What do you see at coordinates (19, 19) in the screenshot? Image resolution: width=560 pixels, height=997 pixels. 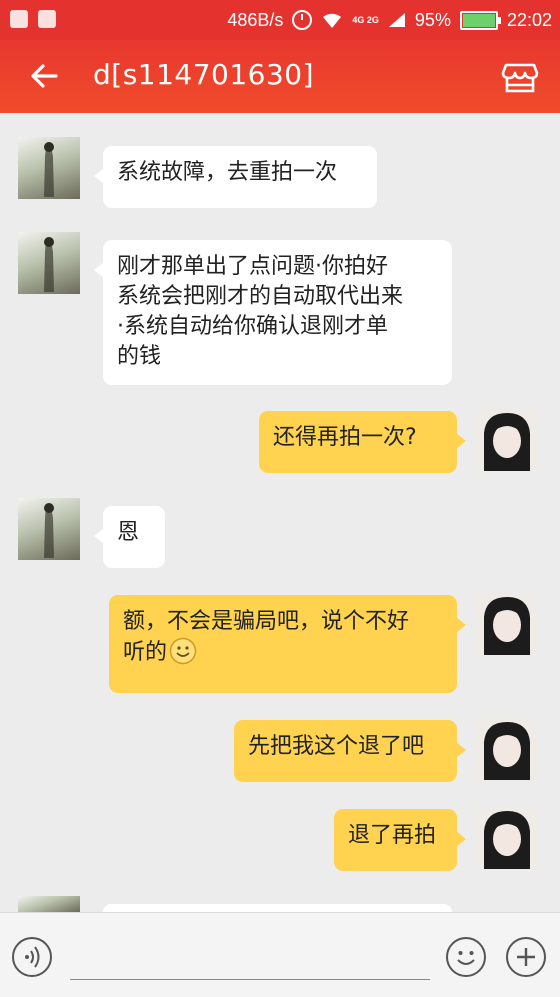 I see `gallery-notification-icon` at bounding box center [19, 19].